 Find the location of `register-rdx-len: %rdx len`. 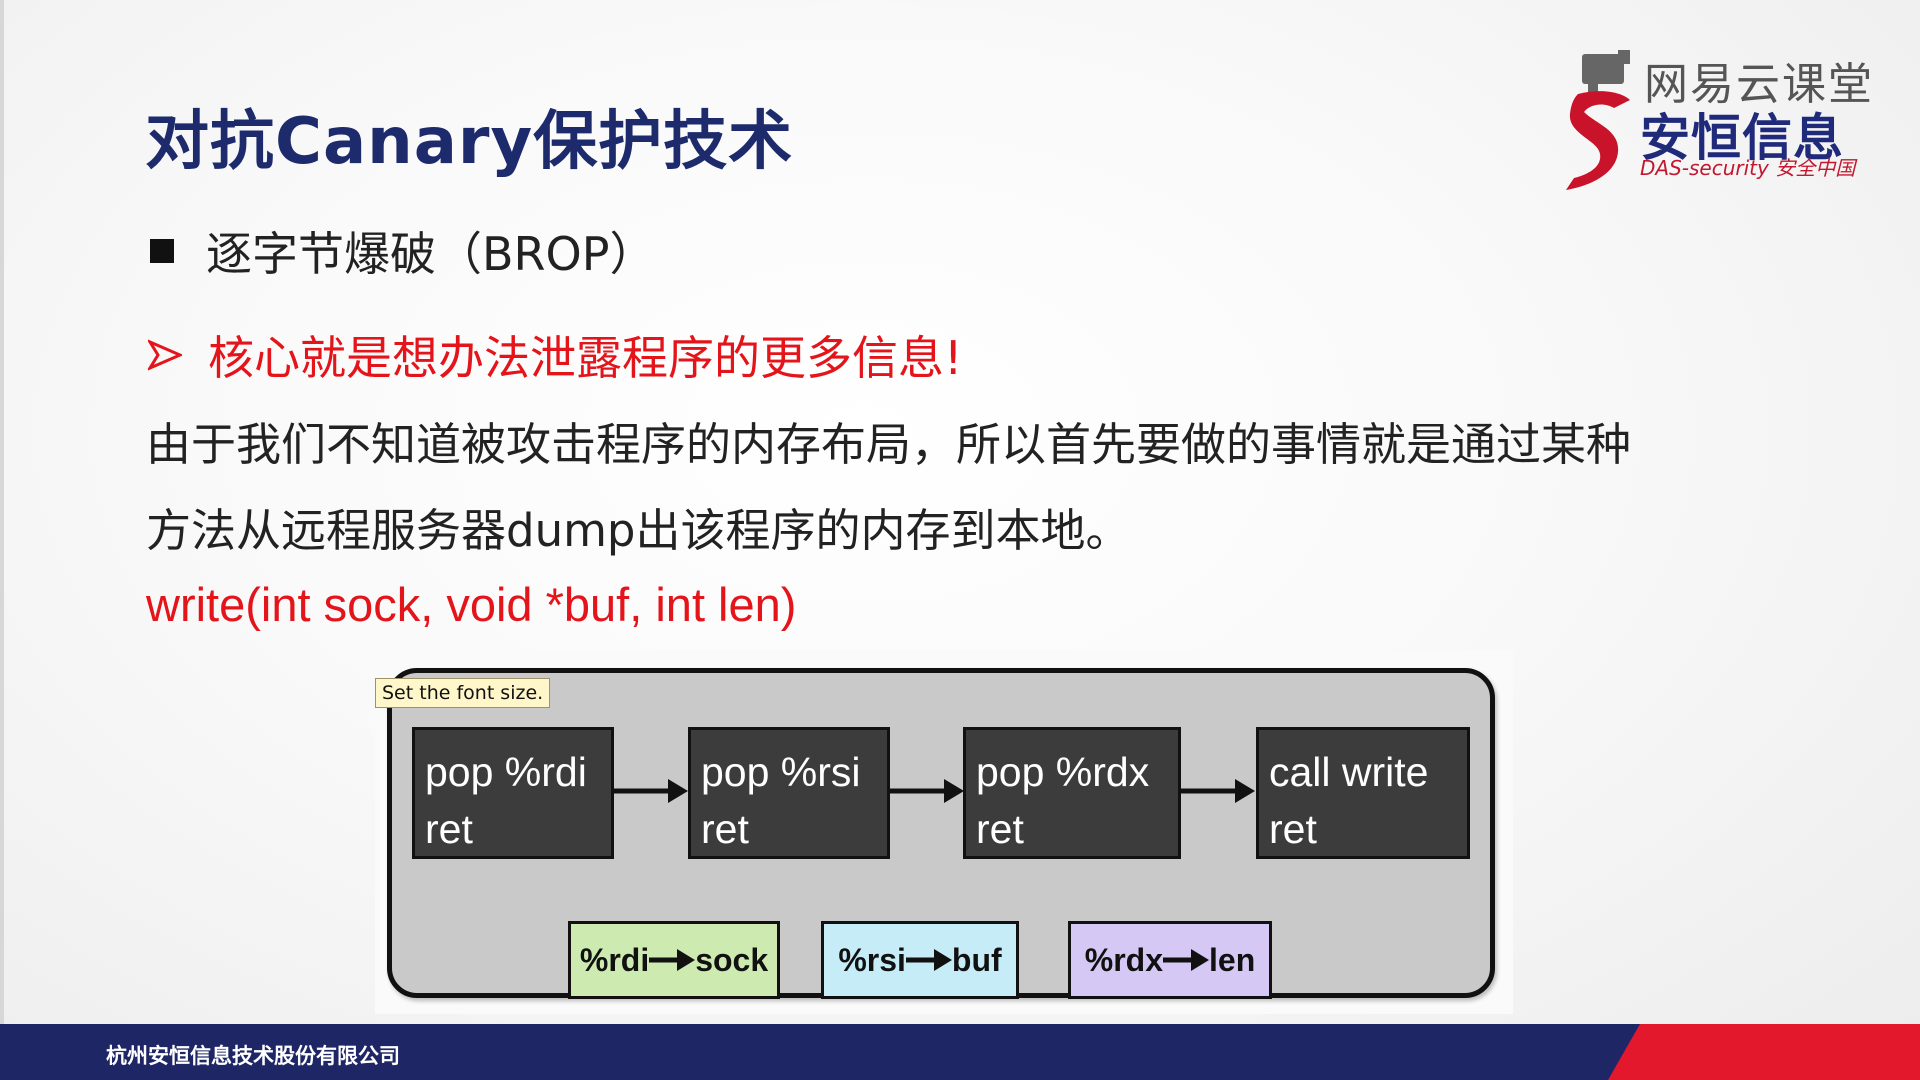

register-rdx-len: %rdx len is located at coordinates (1170, 960).